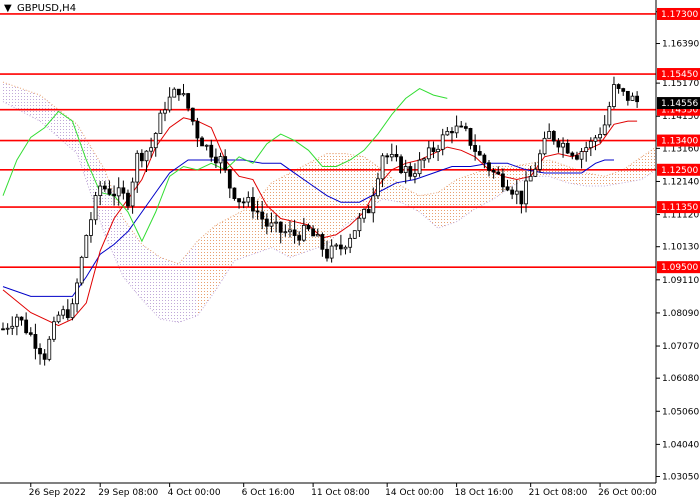 Image resolution: width=700 pixels, height=500 pixels. Describe the element at coordinates (128, 493) in the screenshot. I see `time-tick-label: 29 Sep 08:00` at that location.